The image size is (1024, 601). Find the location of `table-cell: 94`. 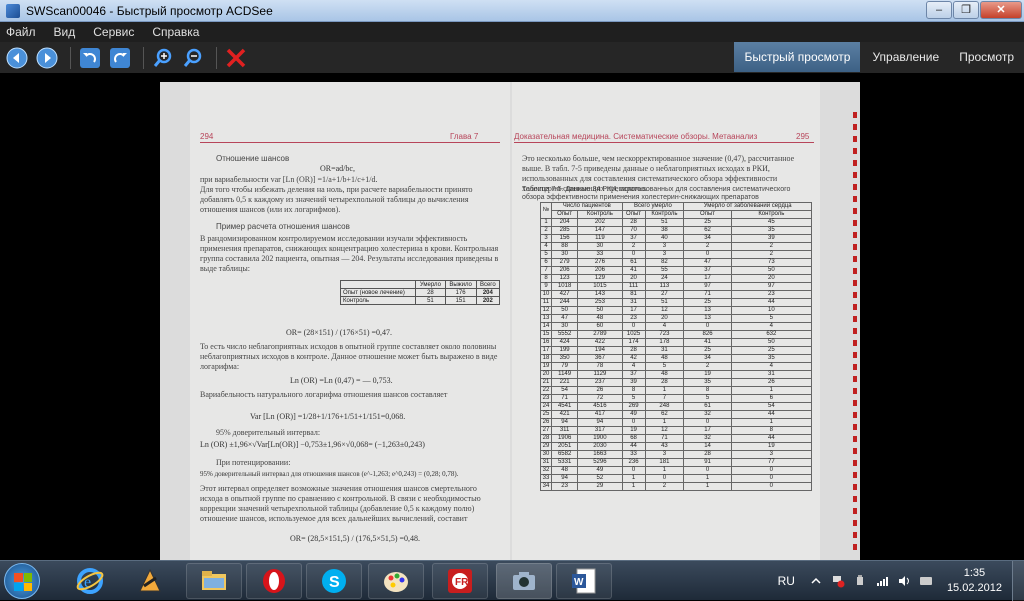

table-cell: 94 is located at coordinates (565, 478).